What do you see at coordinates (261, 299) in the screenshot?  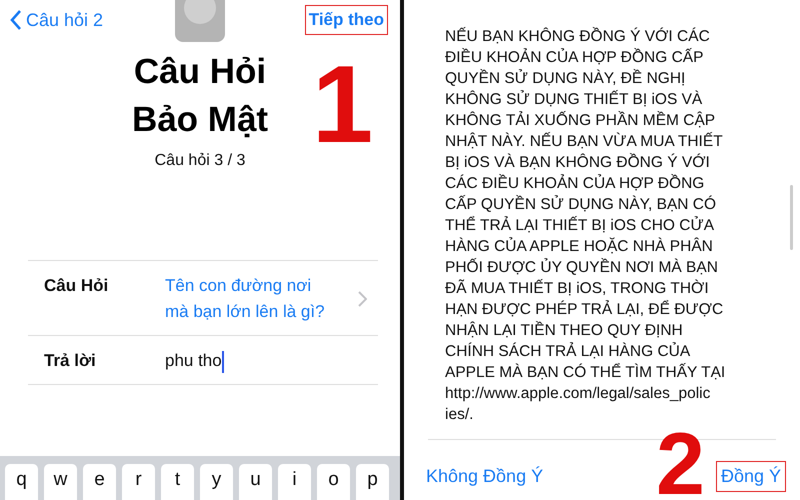 I see `question-picker: Tên con đường nơi mà bạn lớn lên là gì?` at bounding box center [261, 299].